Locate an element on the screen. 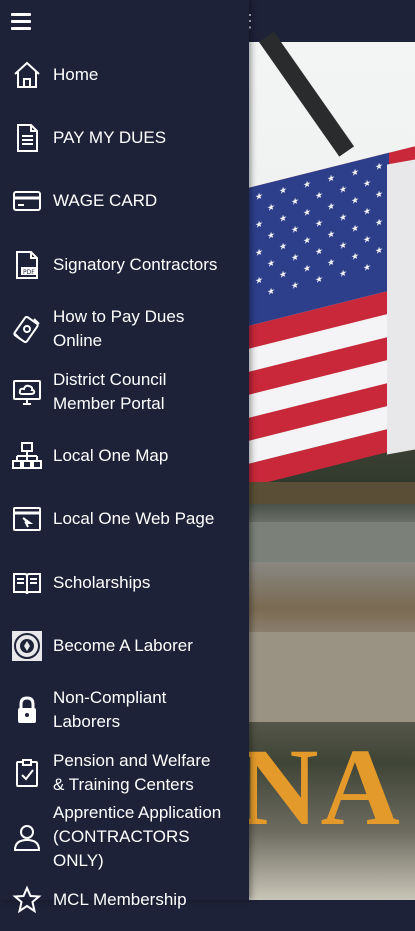 The height and width of the screenshot is (931, 415). pdf-icon: PDF is located at coordinates (27, 265).